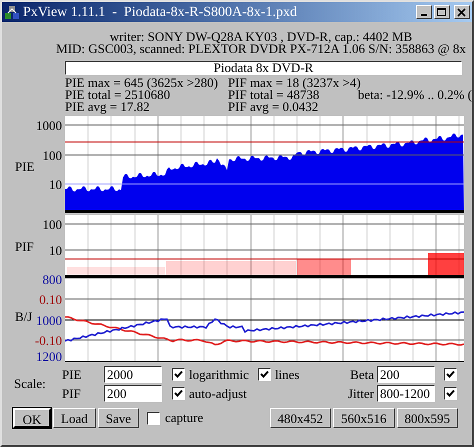  Describe the element at coordinates (160, 13) in the screenshot. I see `window-title: PxView 1.11.1 - Piodata-8x-R-S800A-8x-1.pxd` at that location.